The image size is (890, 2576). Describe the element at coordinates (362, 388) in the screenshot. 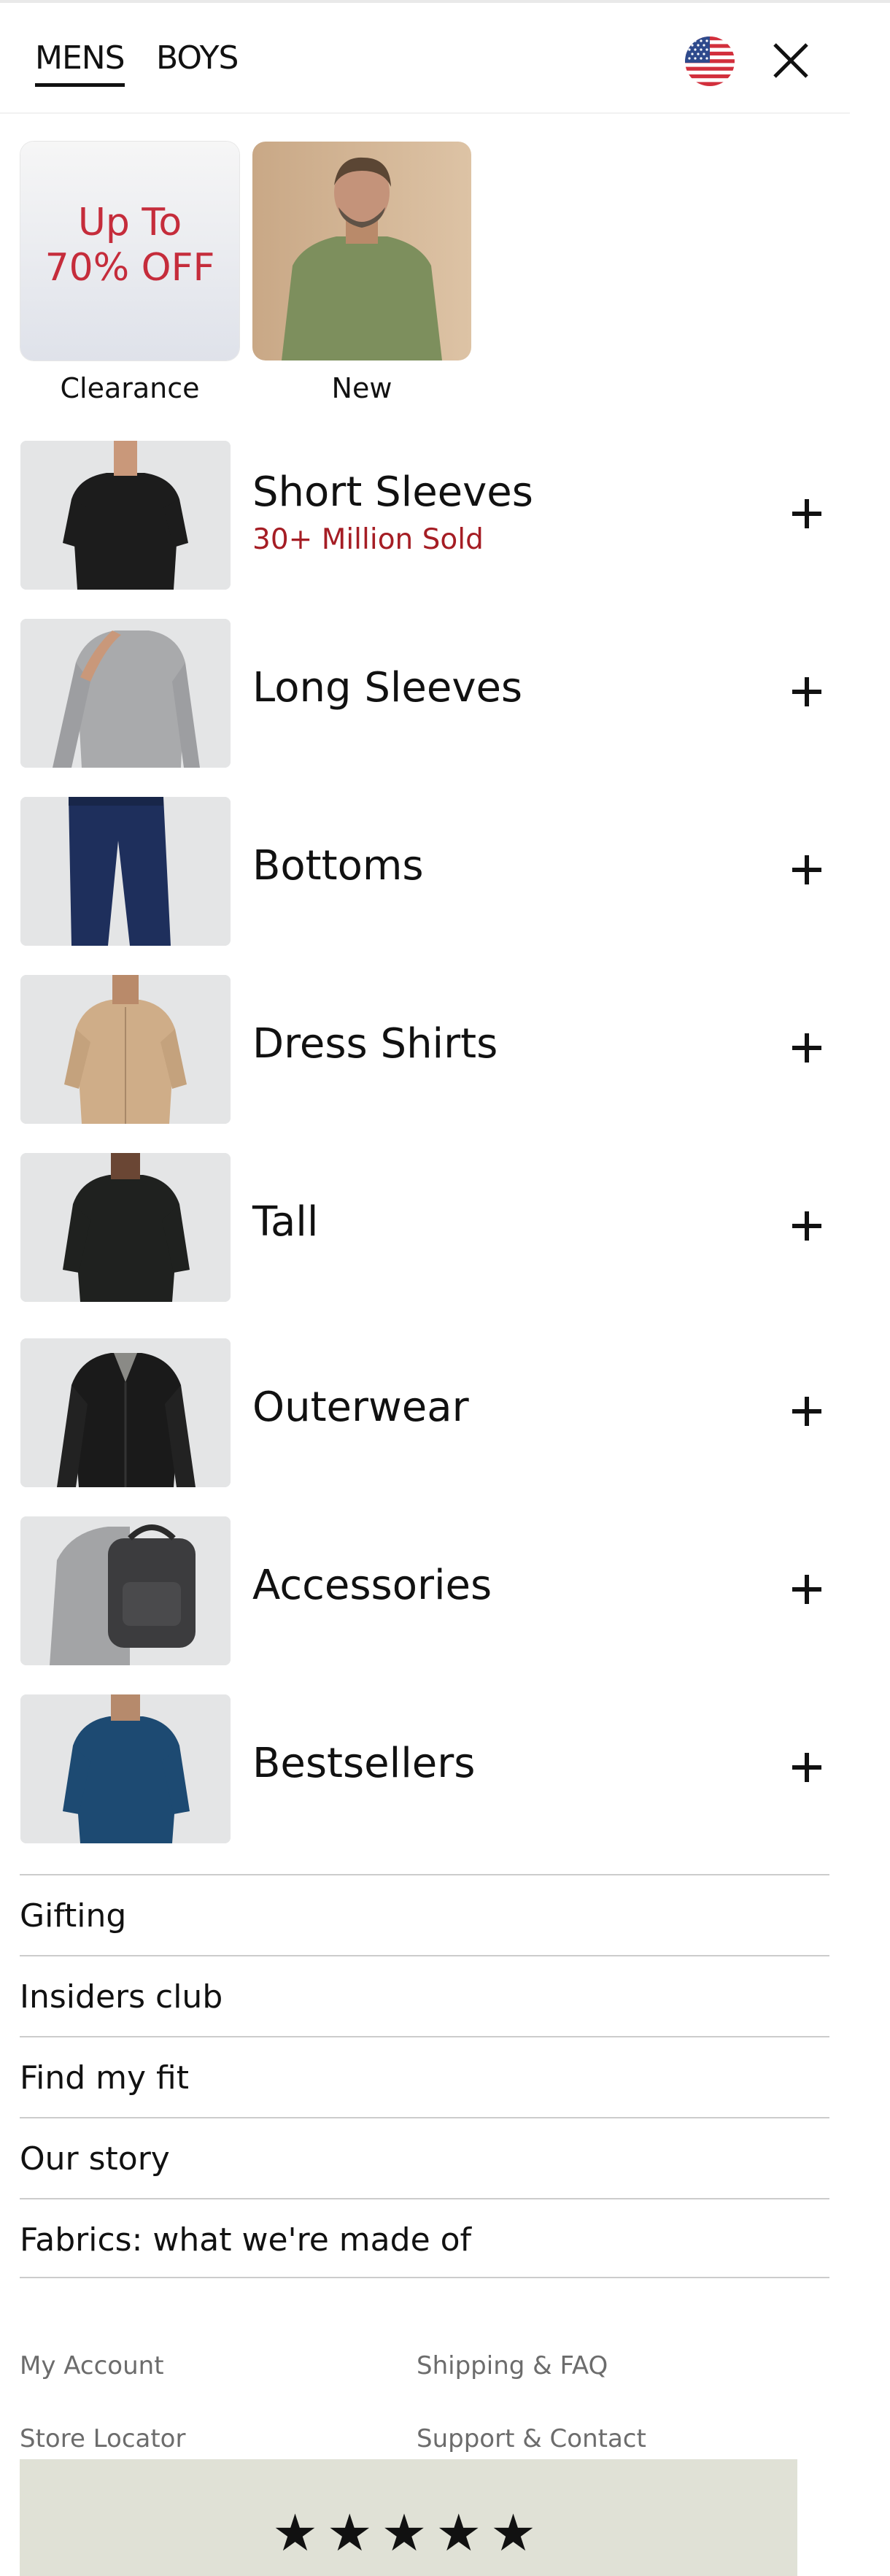

I see `new-label: New` at that location.